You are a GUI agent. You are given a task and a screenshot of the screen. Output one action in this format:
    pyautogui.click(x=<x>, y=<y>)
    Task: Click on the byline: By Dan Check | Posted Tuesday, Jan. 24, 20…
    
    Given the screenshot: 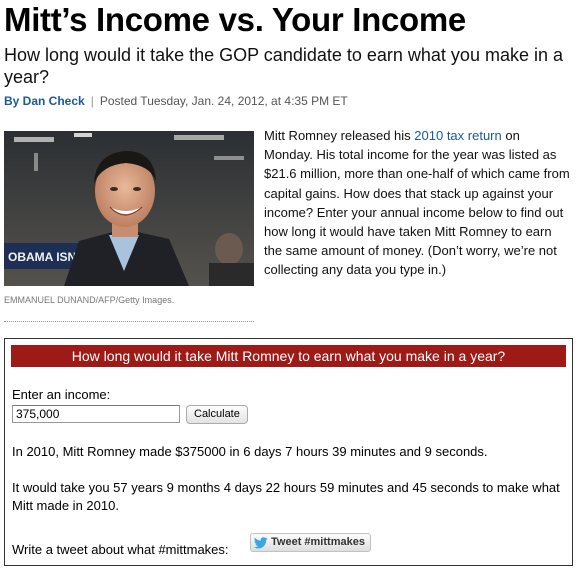 What is the action you would take?
    pyautogui.click(x=176, y=101)
    